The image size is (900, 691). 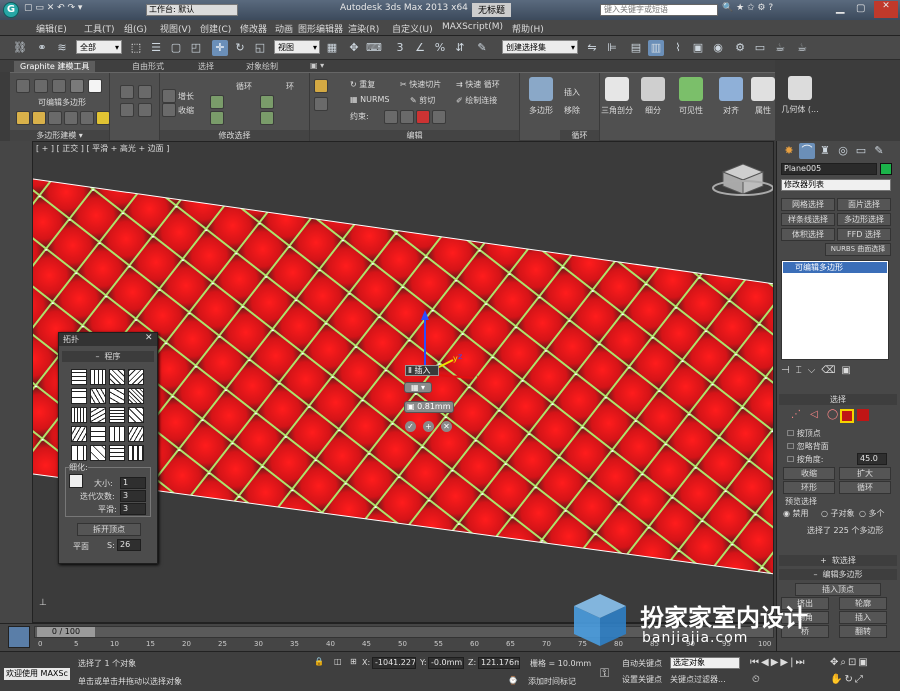 What do you see at coordinates (802, 48) in the screenshot?
I see `render-iterative-icon: ☕` at bounding box center [802, 48].